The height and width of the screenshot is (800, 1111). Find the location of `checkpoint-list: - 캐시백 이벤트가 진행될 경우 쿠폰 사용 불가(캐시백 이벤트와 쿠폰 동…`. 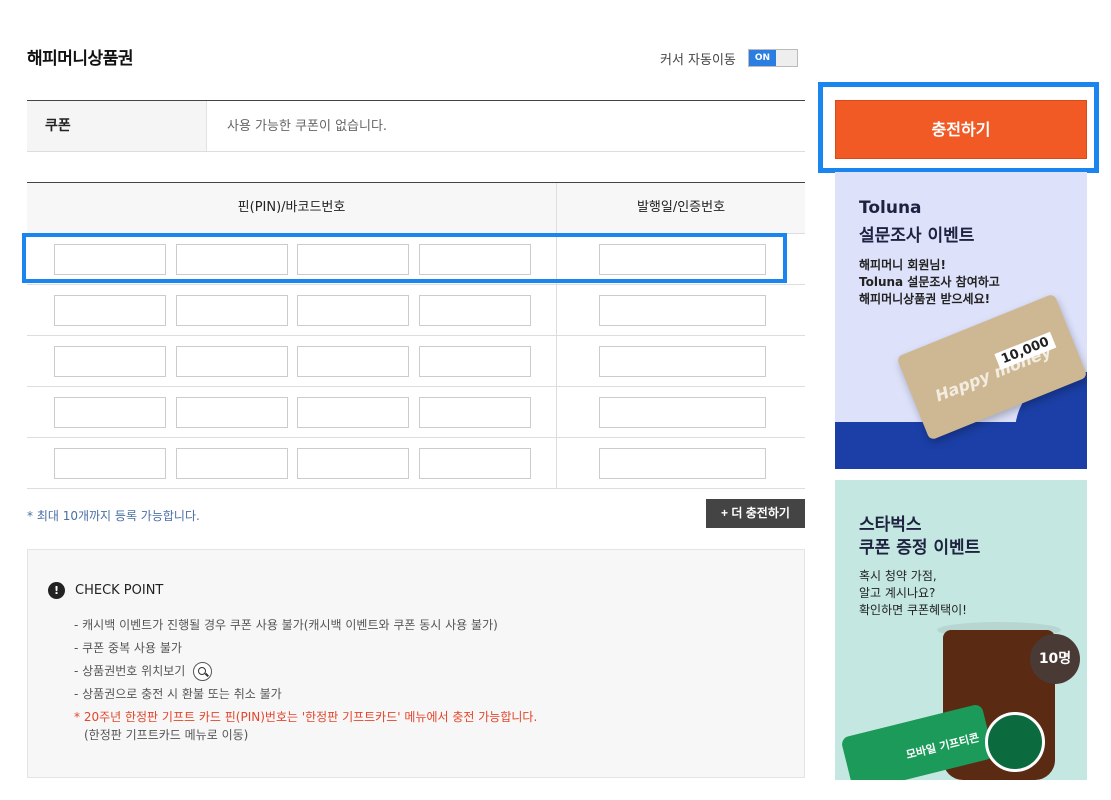

checkpoint-list: - 캐시백 이벤트가 진행될 경우 쿠폰 사용 불가(캐시백 이벤트와 쿠폰 동… is located at coordinates (305, 679).